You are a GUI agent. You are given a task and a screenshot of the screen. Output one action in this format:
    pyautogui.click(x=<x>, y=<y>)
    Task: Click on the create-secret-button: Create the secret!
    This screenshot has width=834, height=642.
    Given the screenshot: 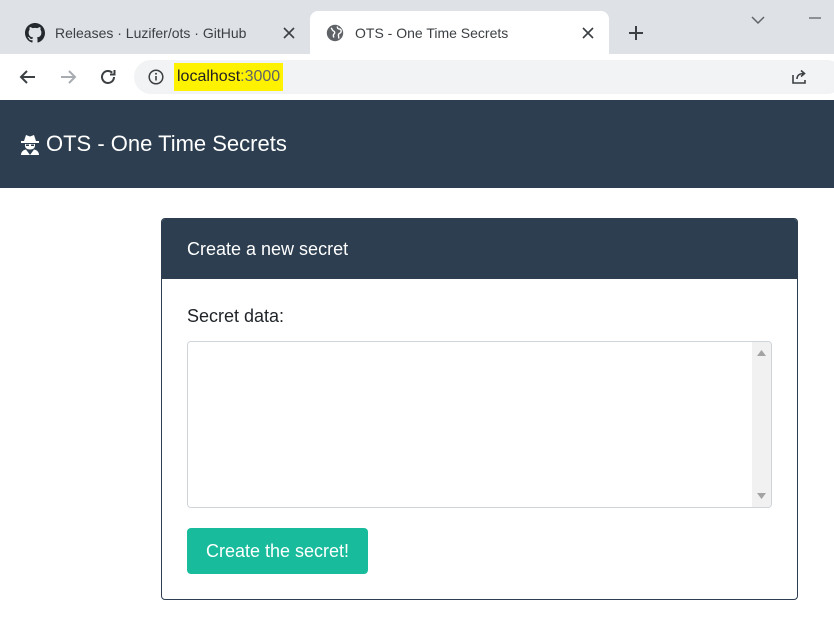 What is the action you would take?
    pyautogui.click(x=277, y=551)
    